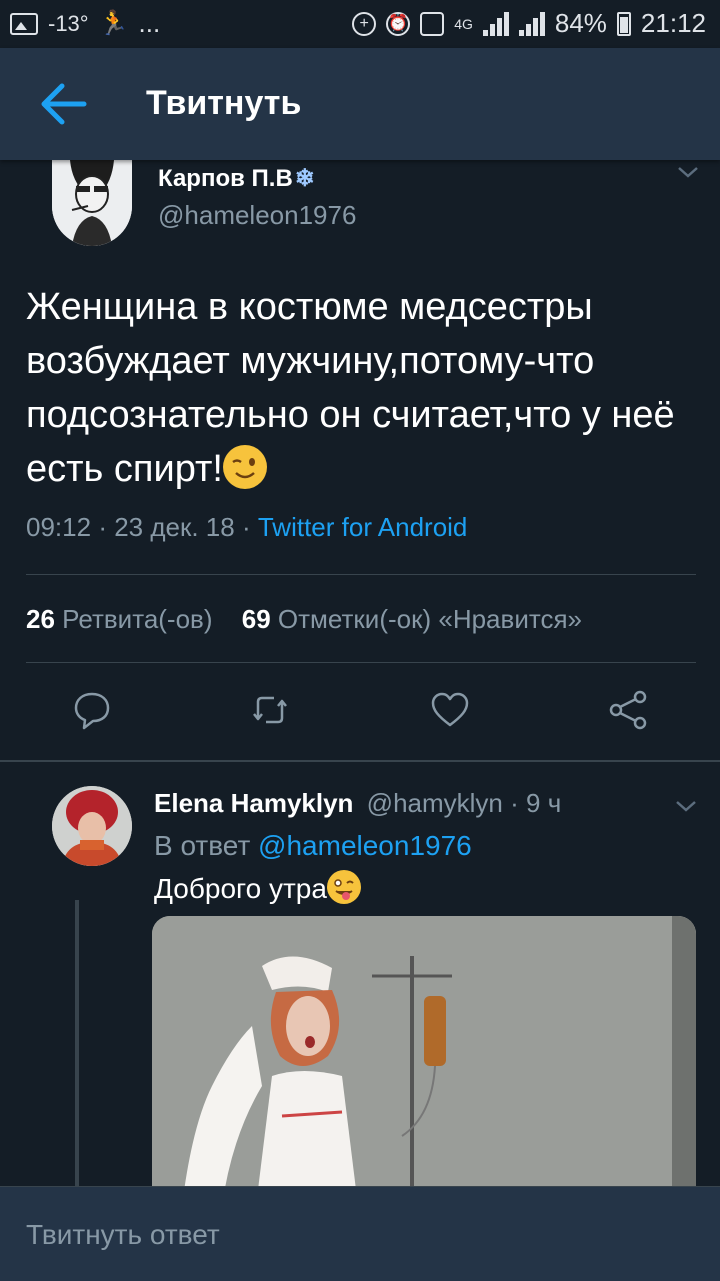 This screenshot has width=720, height=1281. I want to click on tweet-time: 09:12, so click(59, 527).